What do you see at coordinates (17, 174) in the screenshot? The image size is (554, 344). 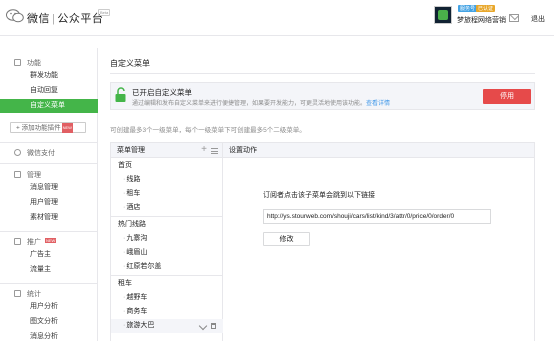 I see `manage-icon` at bounding box center [17, 174].